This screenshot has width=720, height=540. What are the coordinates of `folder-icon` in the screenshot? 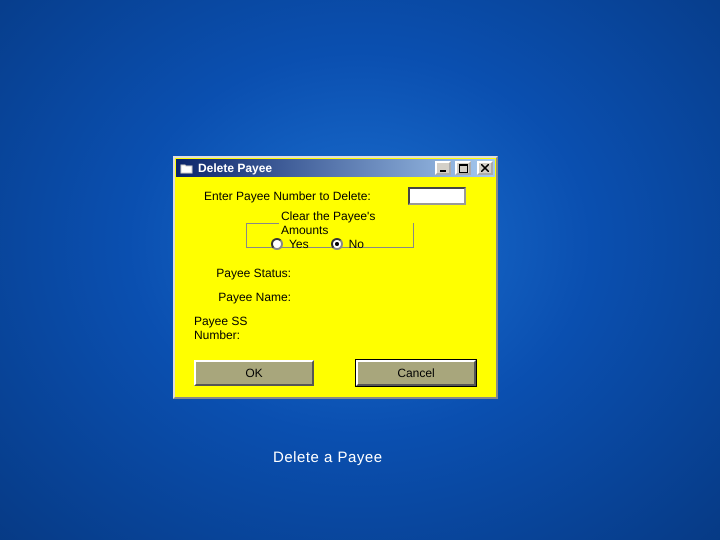 It's located at (187, 168).